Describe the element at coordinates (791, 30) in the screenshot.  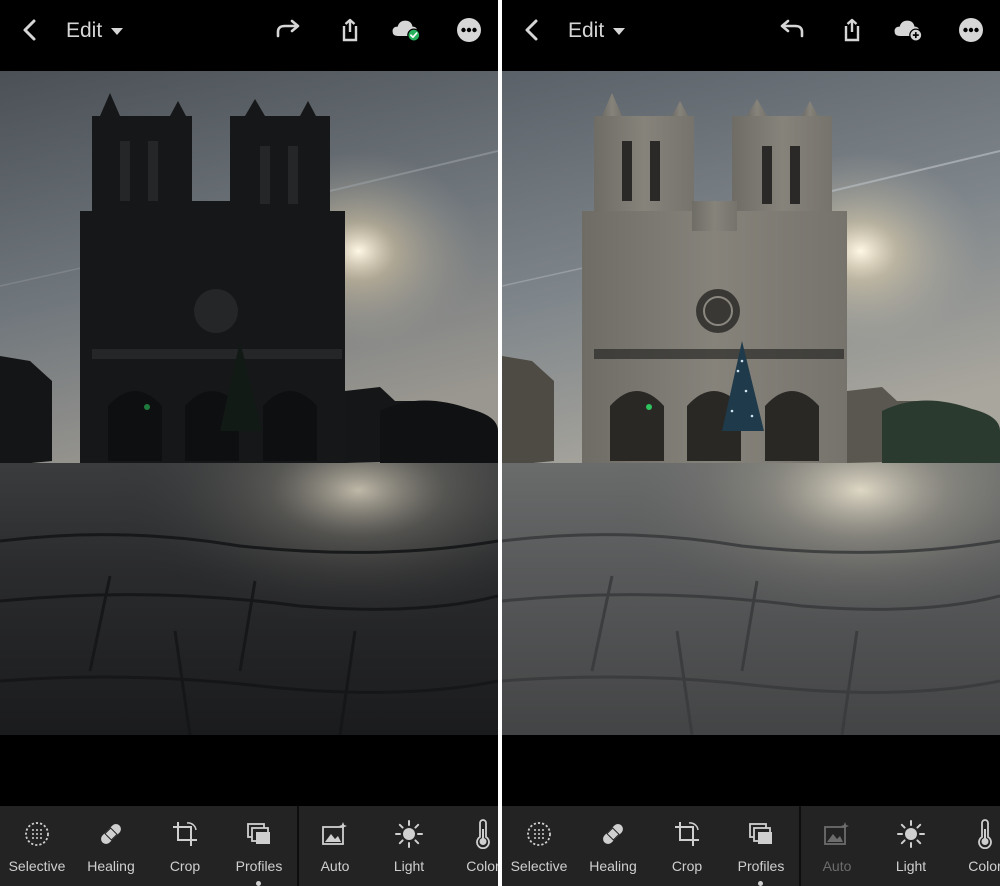
I see `undo-icon` at that location.